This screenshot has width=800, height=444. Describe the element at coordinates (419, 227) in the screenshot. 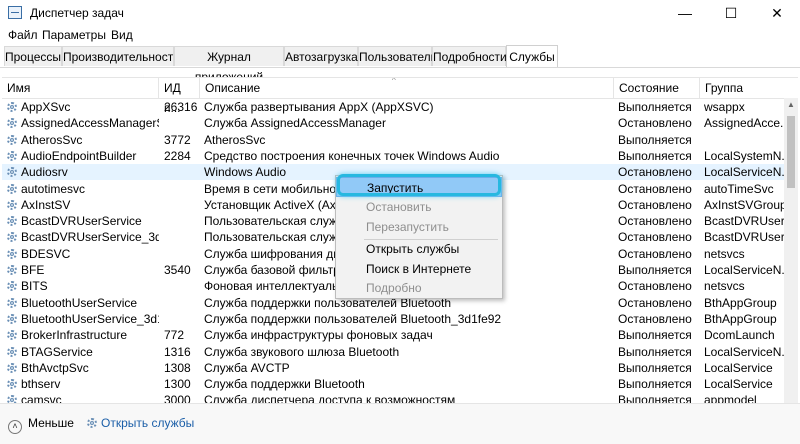

I see `menu-restart: Перезапустить` at that location.